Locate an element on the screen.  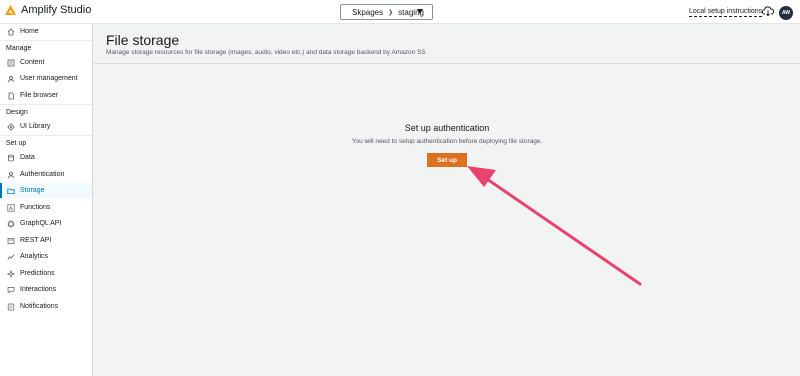
database-icon is located at coordinates (11, 158).